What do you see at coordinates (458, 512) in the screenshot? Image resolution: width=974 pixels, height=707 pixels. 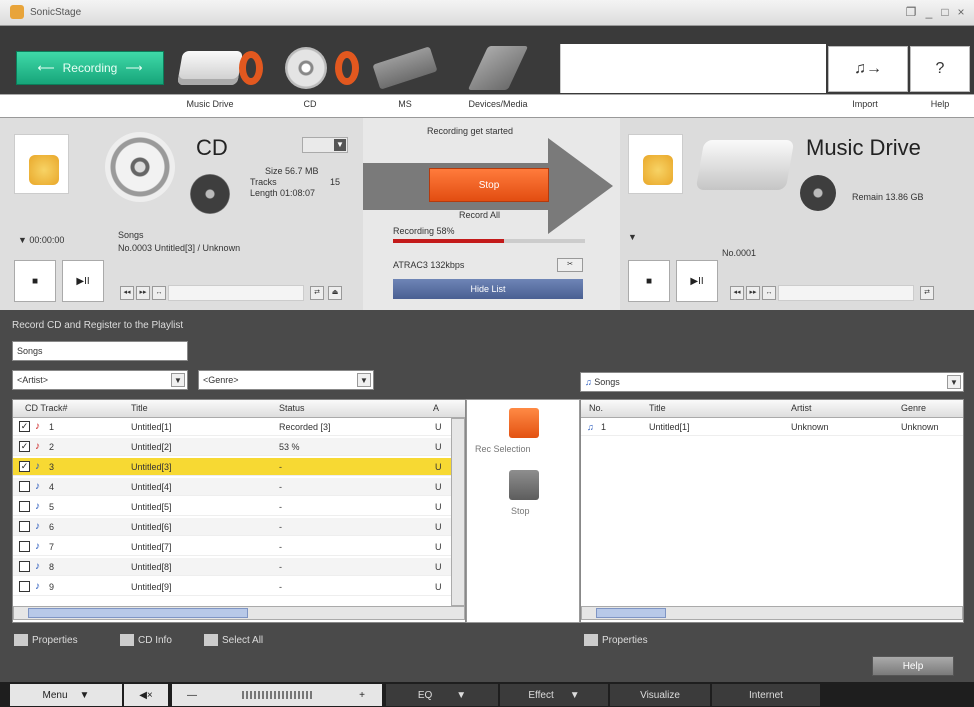 I see `vertical-scrollbar` at bounding box center [458, 512].